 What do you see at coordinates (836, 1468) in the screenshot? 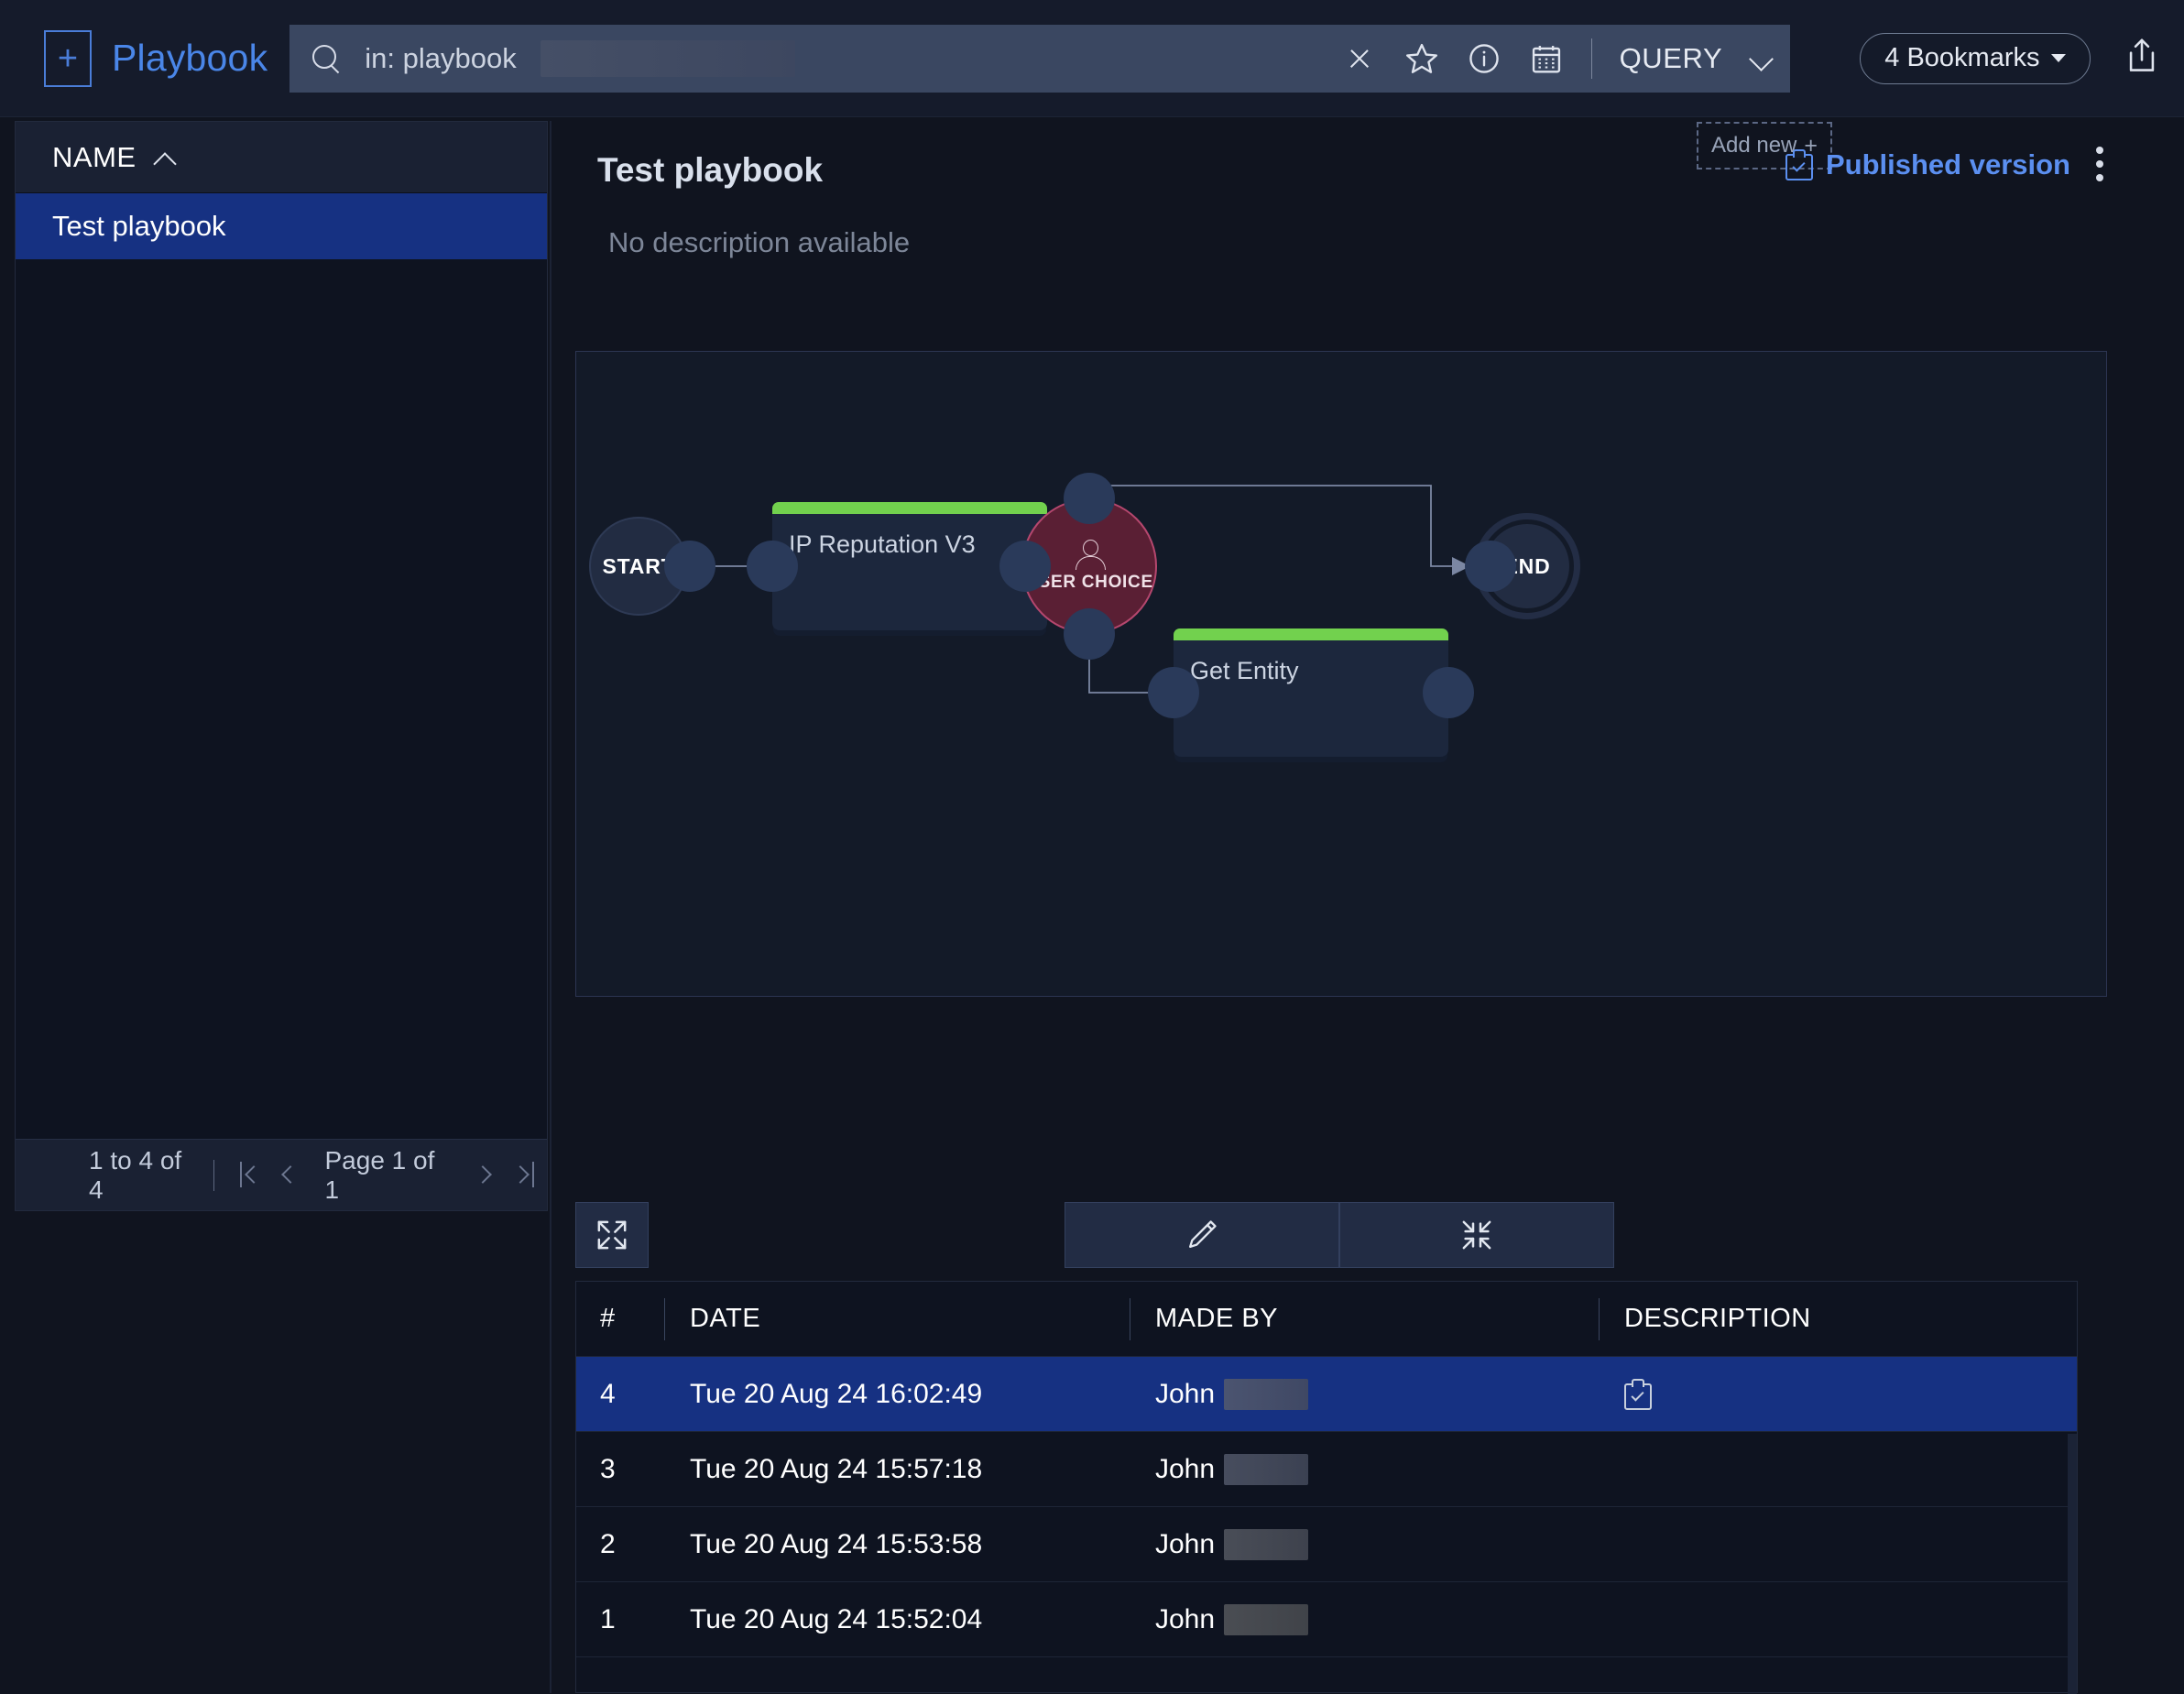
I see `cell-date: Tue 20 Aug 24 15:57:18` at bounding box center [836, 1468].